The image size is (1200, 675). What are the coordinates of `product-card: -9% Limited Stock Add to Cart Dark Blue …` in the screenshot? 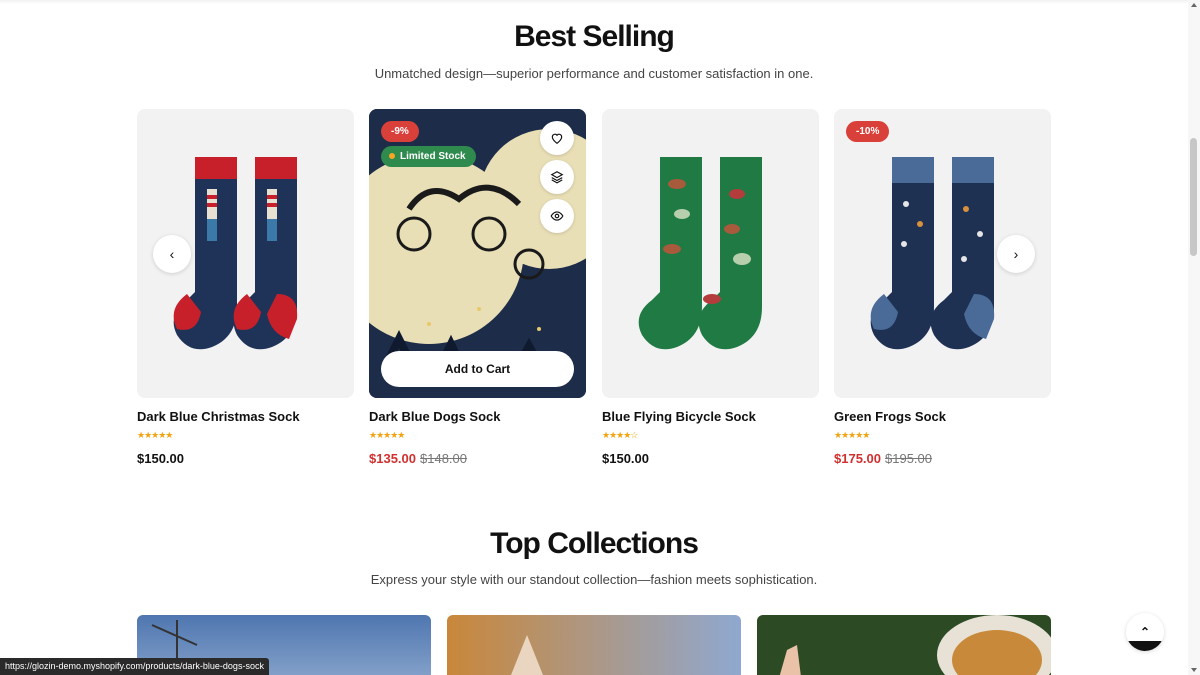 It's located at (477, 287).